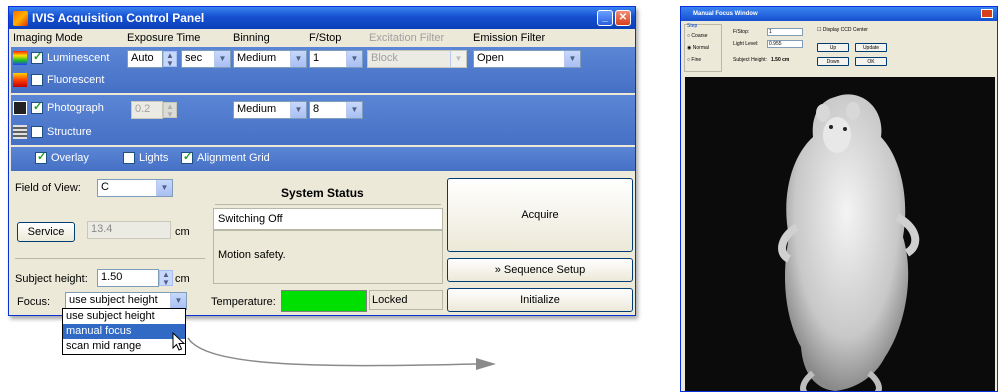 This screenshot has height=392, width=1008. I want to click on minimize-button: _, so click(605, 18).